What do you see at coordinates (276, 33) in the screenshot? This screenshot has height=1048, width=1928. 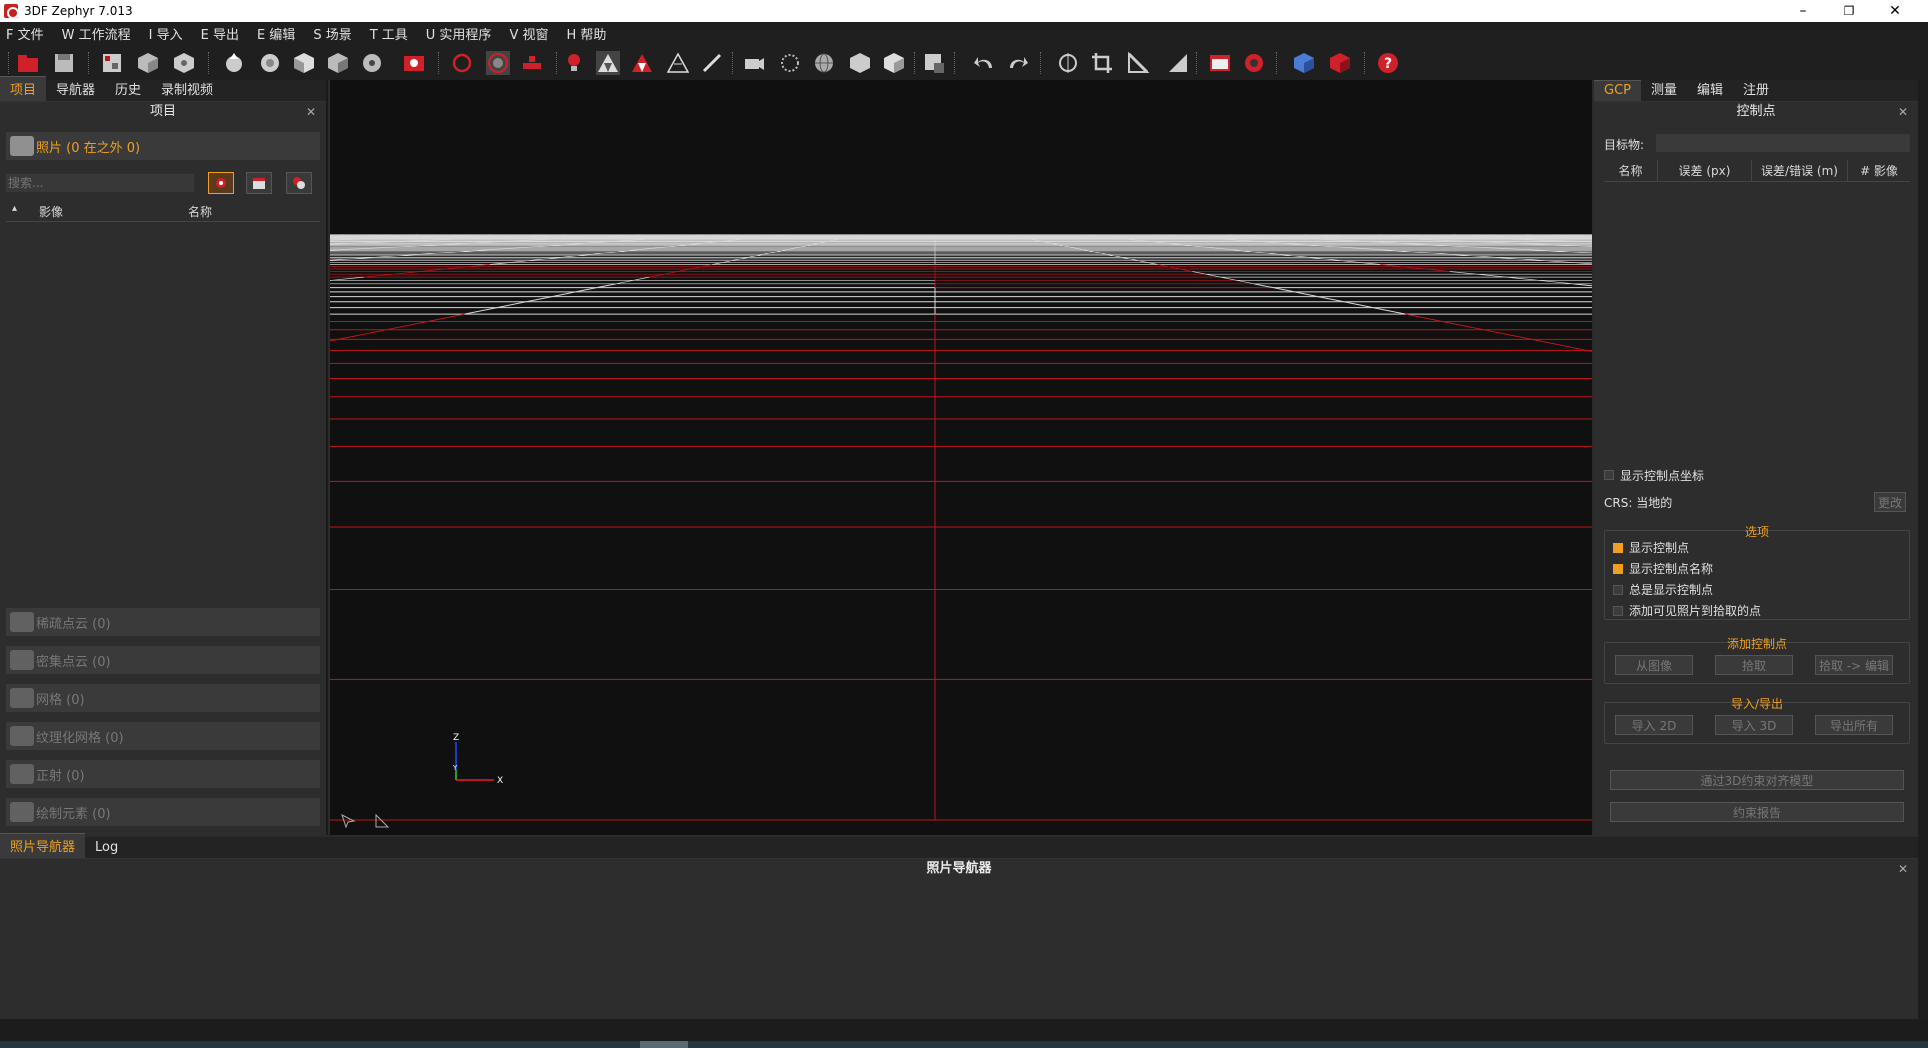 I see `menu-edit: E 编辑` at bounding box center [276, 33].